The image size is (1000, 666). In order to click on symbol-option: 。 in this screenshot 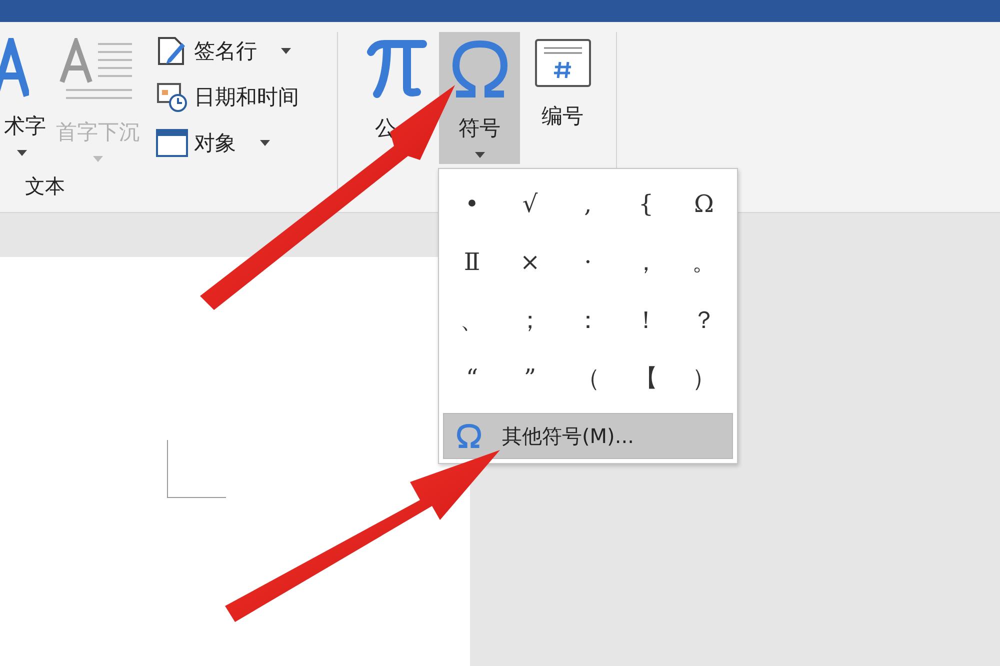, I will do `click(704, 262)`.